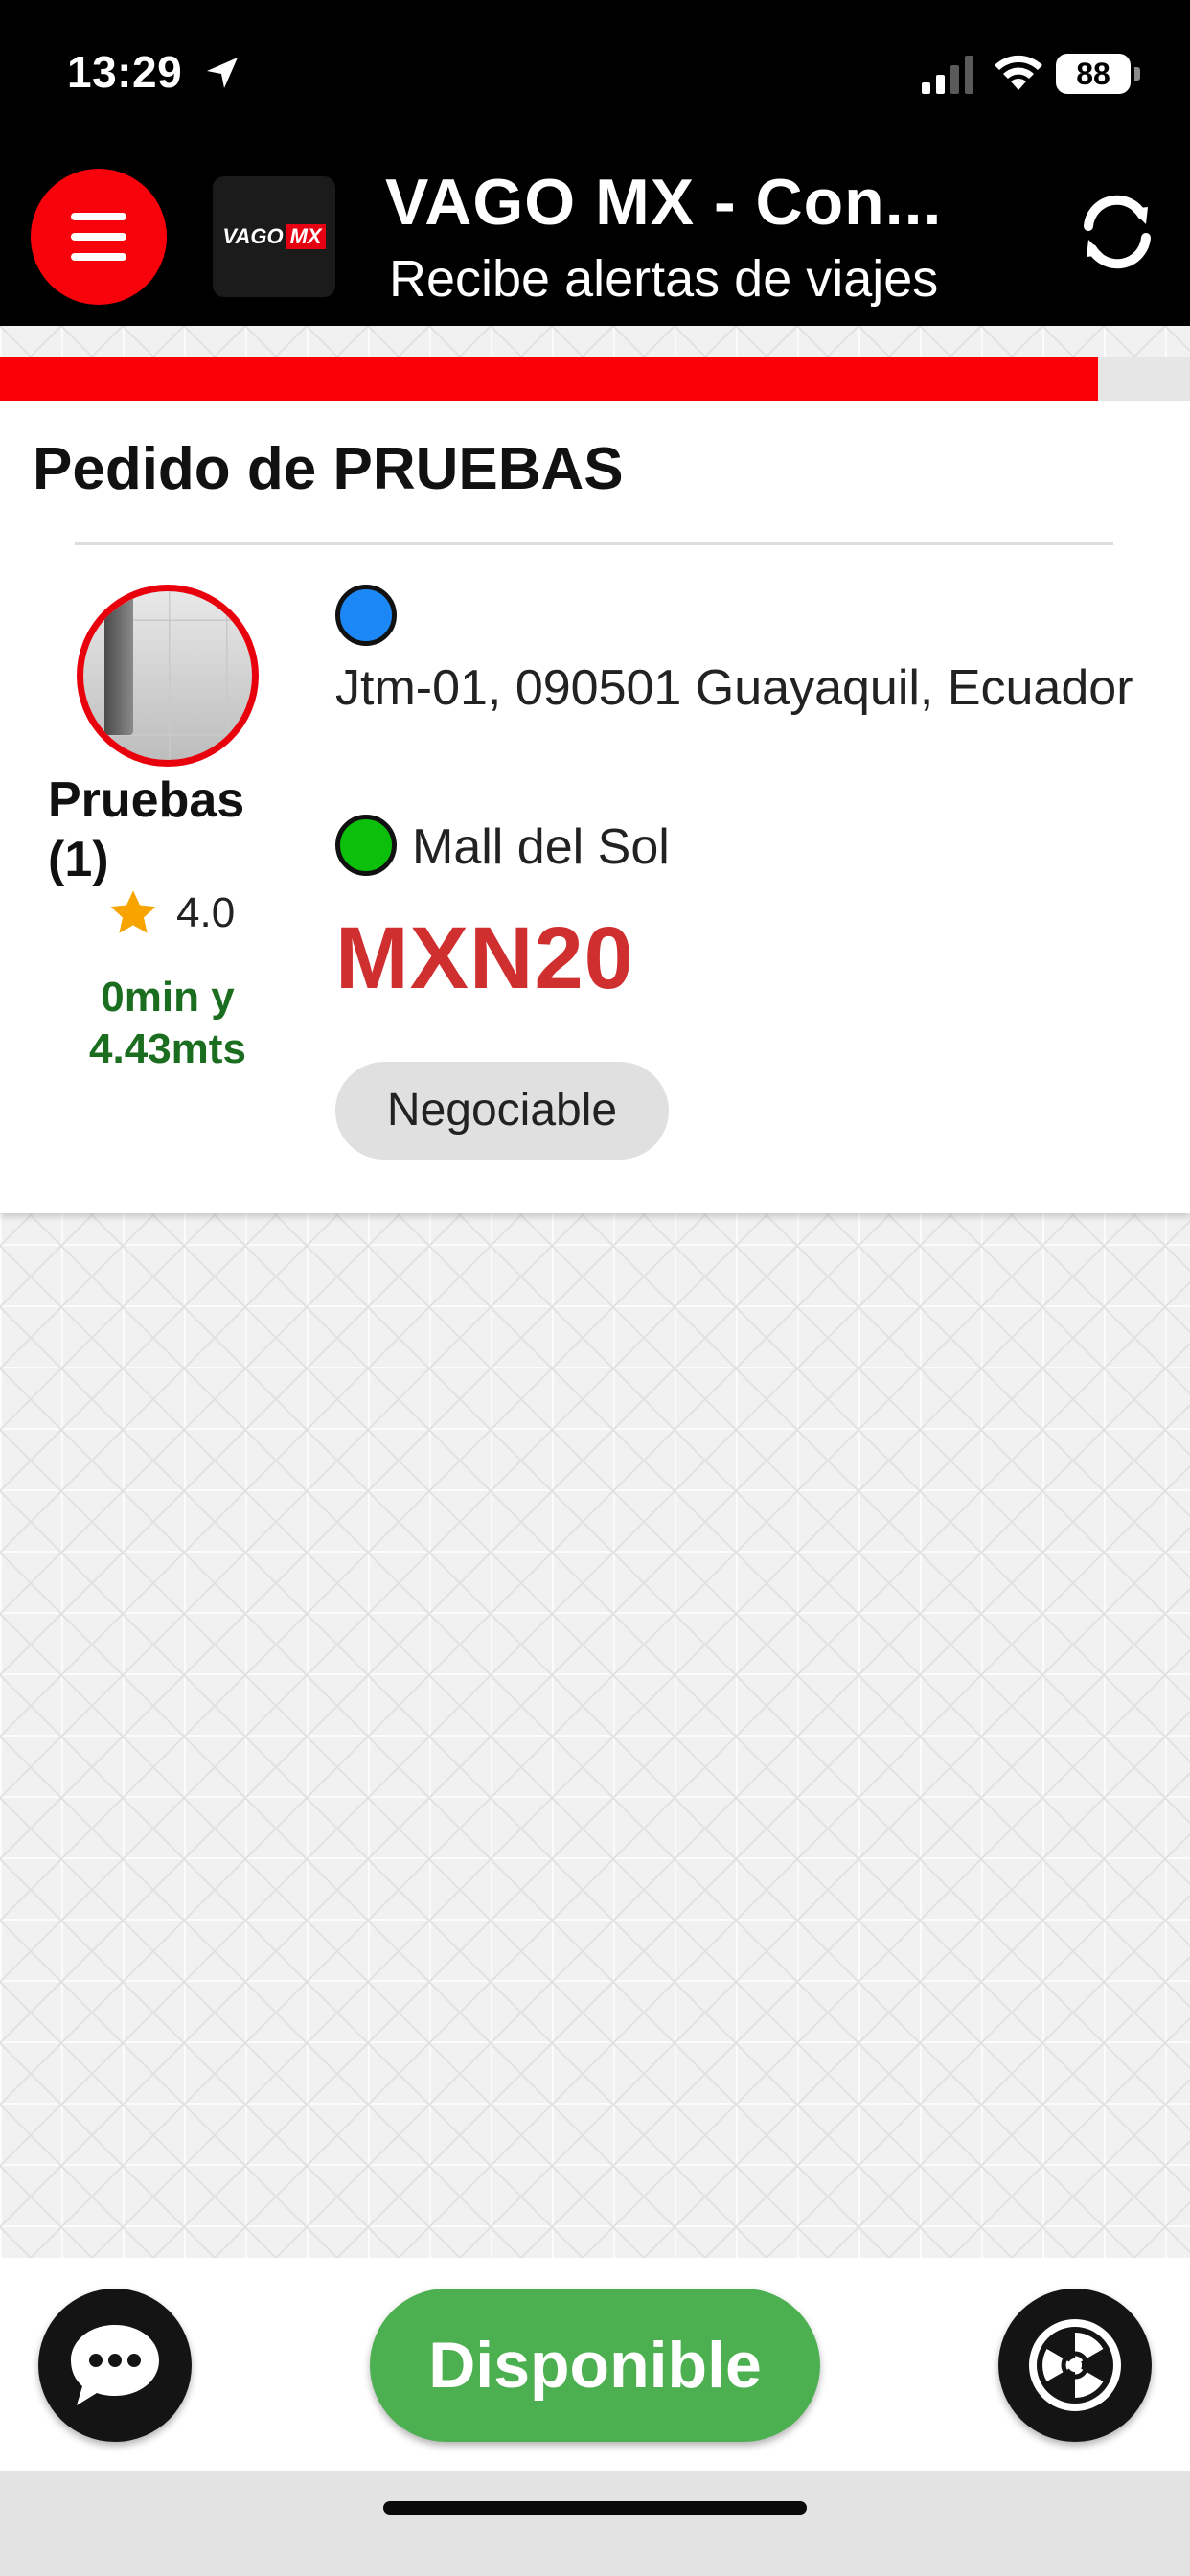 The height and width of the screenshot is (2576, 1190). I want to click on negotiable-badge: Negociable, so click(502, 1111).